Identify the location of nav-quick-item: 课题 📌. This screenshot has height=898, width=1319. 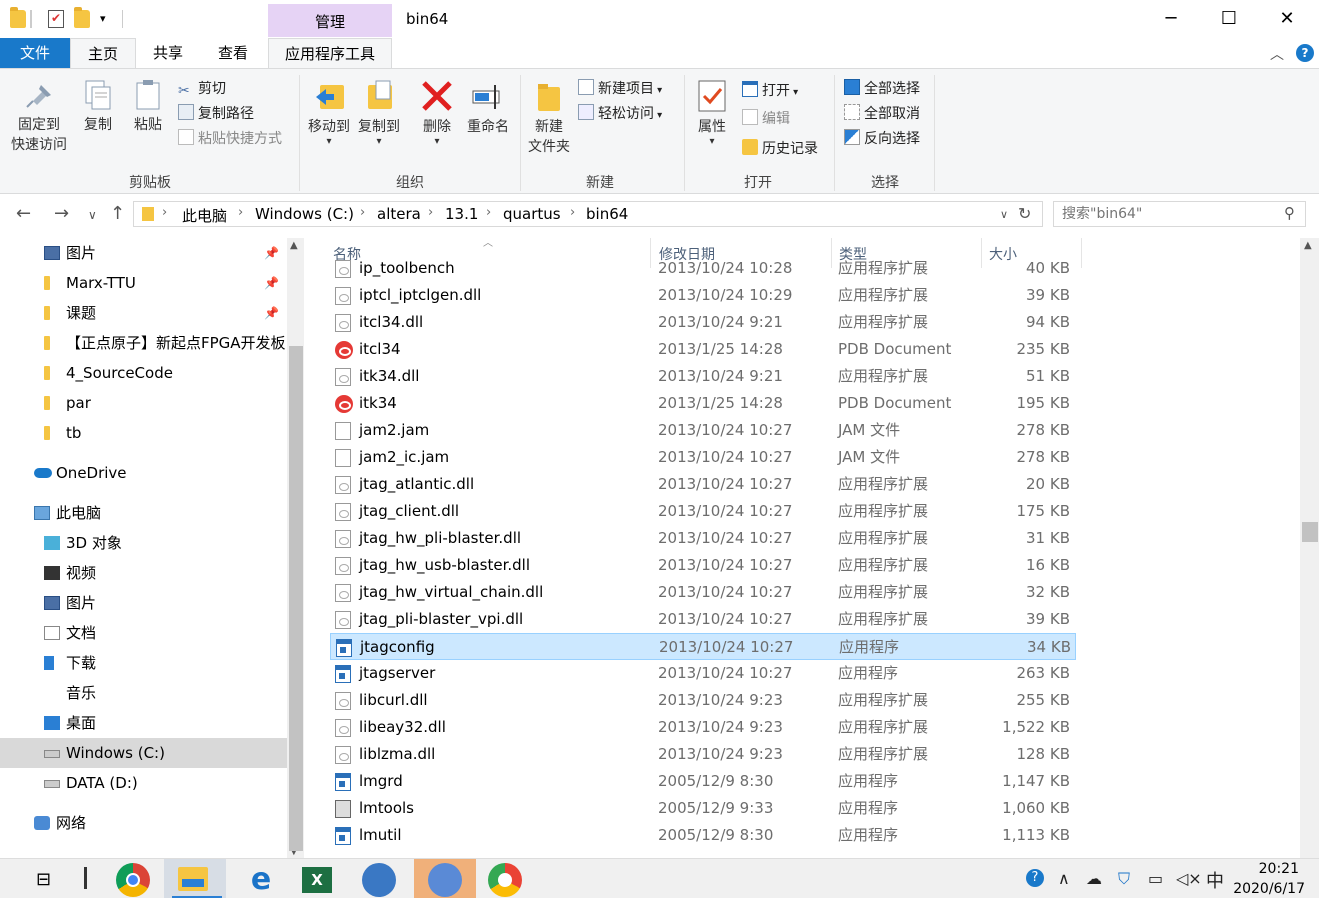
(143, 313).